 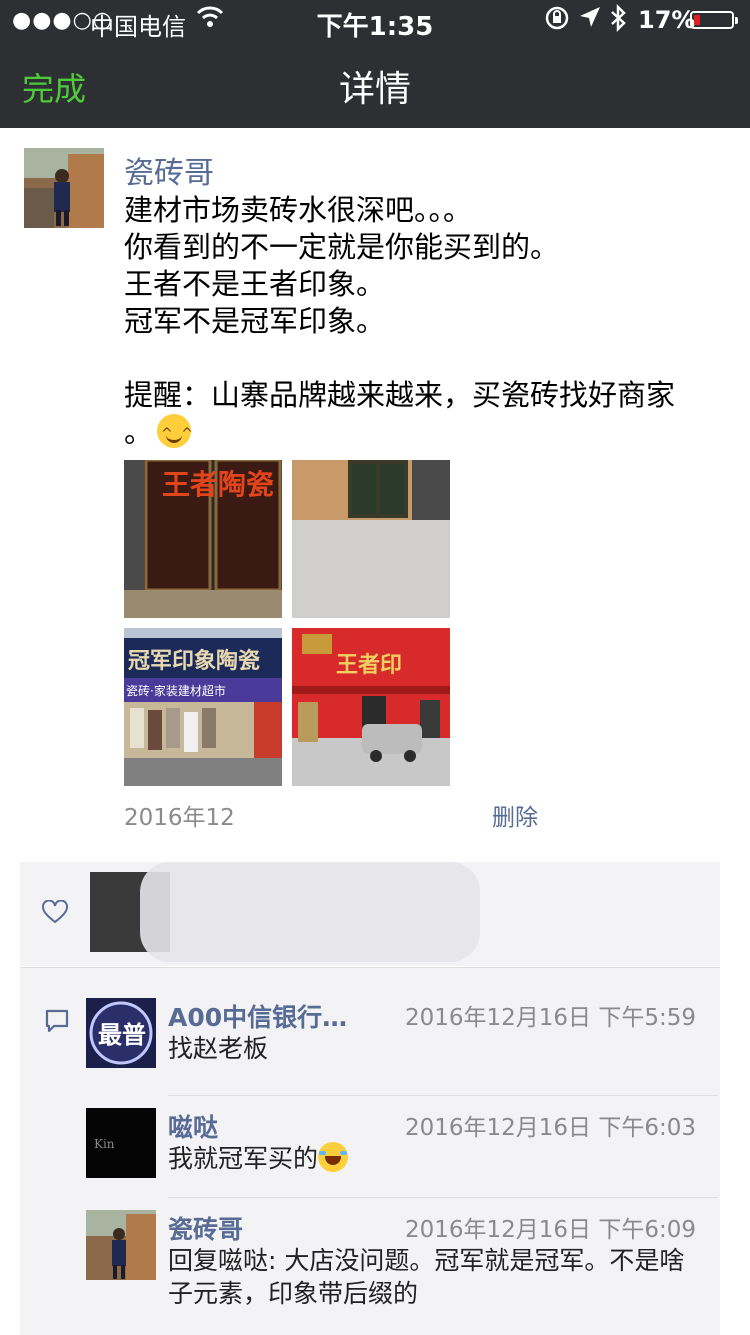 What do you see at coordinates (243, 1158) in the screenshot?
I see `comment-text-content: 我就冠军买的` at bounding box center [243, 1158].